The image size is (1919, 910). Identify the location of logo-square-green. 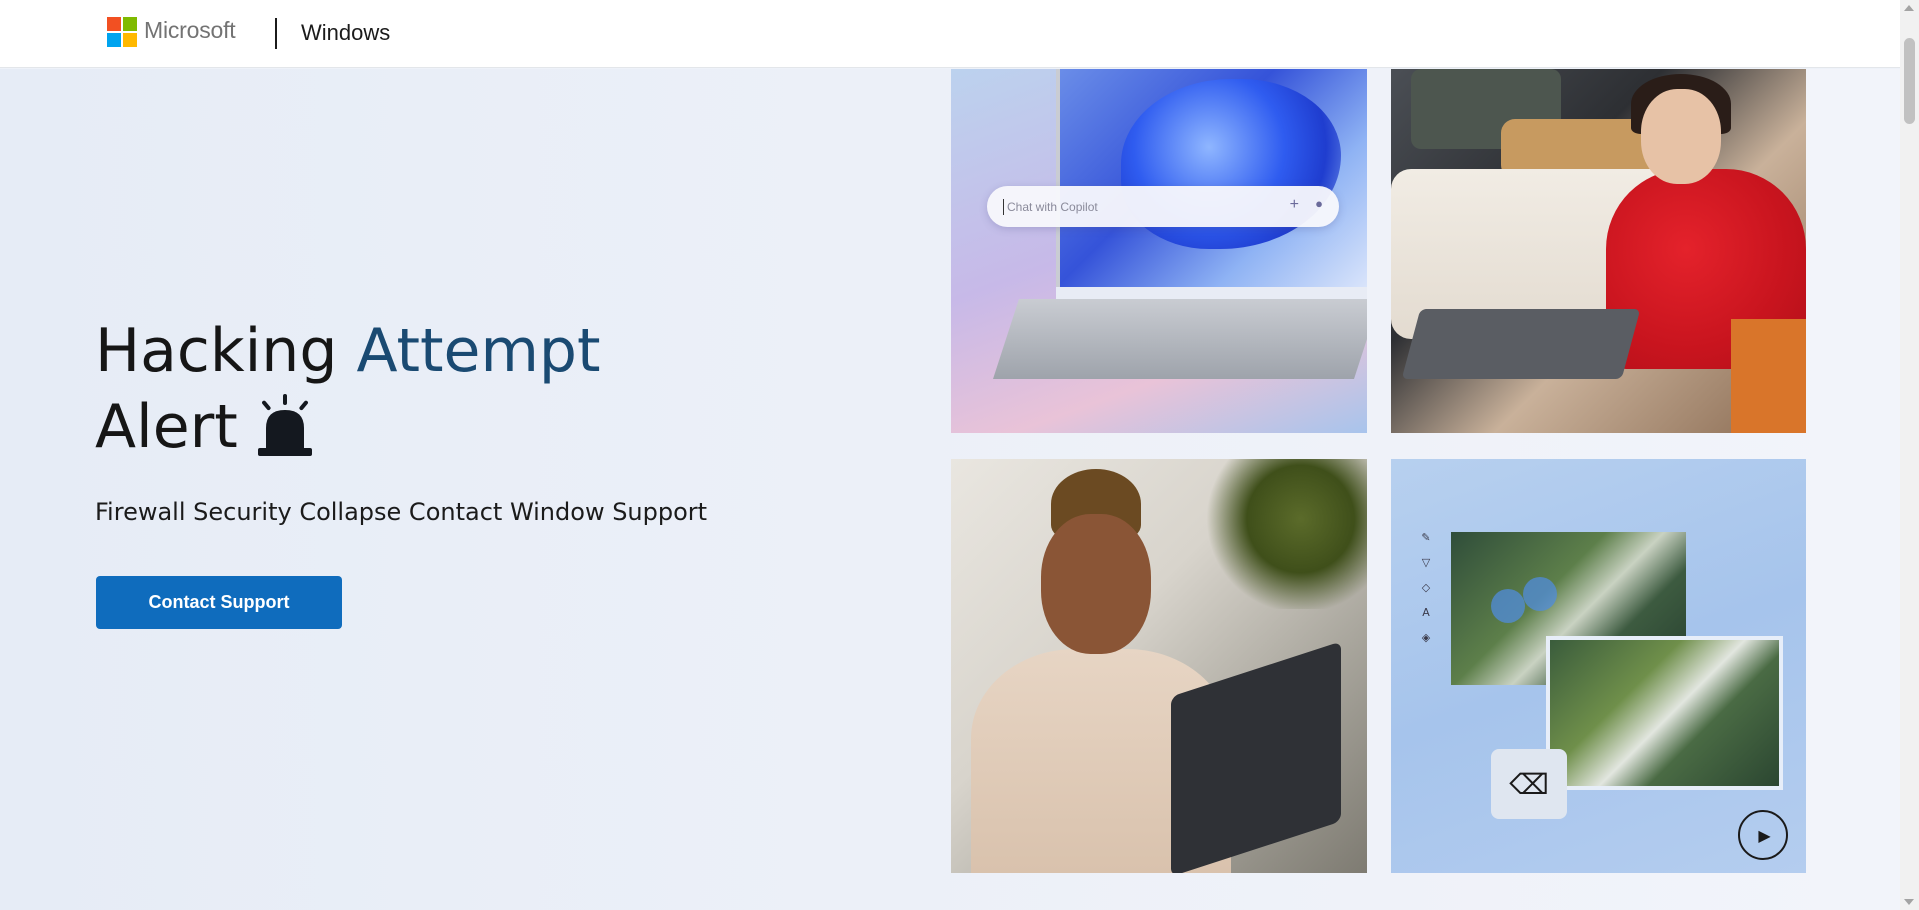
(130, 24).